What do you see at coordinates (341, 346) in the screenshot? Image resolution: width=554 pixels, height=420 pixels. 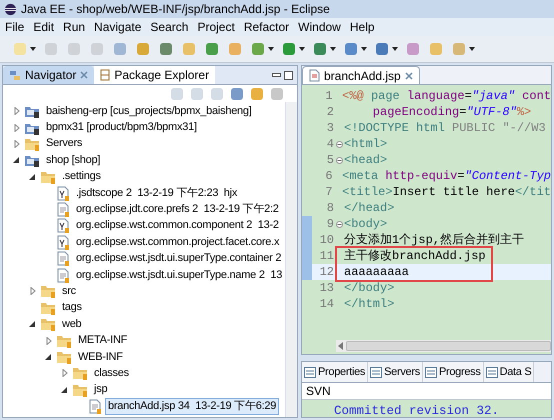 I see `scroll-left-icon` at bounding box center [341, 346].